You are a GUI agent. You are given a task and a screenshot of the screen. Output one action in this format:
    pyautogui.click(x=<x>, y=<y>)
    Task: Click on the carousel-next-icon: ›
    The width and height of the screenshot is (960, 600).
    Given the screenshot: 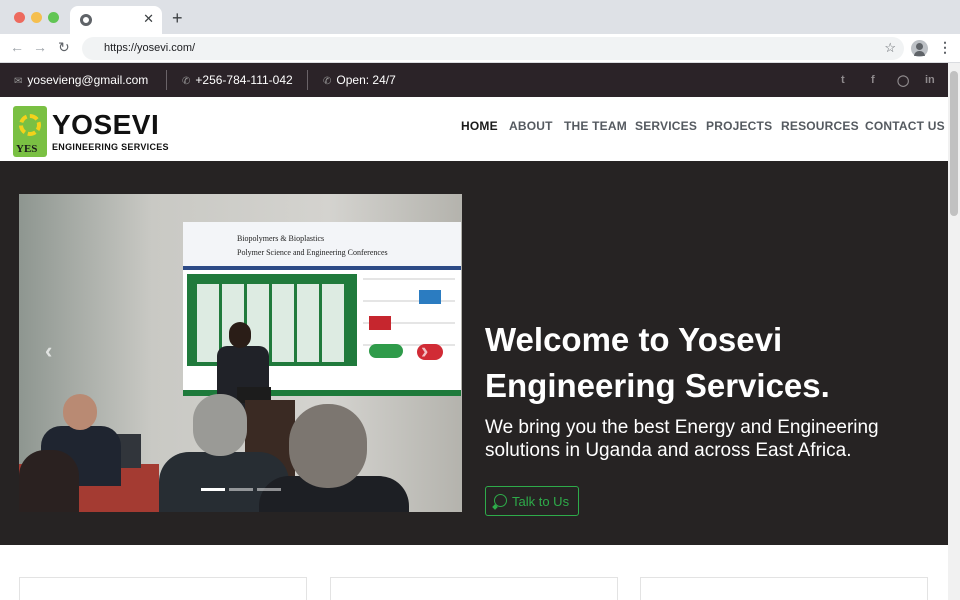 What is the action you would take?
    pyautogui.click(x=424, y=351)
    